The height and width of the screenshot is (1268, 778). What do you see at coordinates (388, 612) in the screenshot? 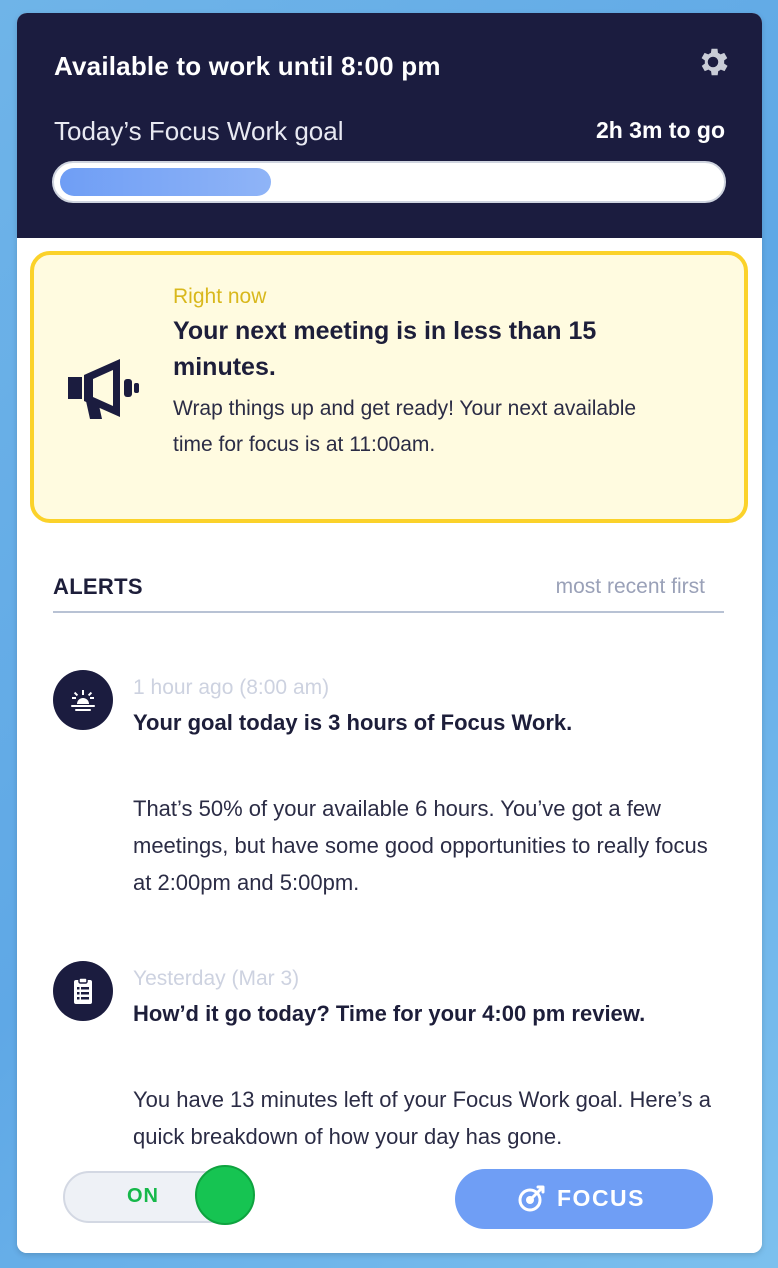
I see `alerts-divider` at bounding box center [388, 612].